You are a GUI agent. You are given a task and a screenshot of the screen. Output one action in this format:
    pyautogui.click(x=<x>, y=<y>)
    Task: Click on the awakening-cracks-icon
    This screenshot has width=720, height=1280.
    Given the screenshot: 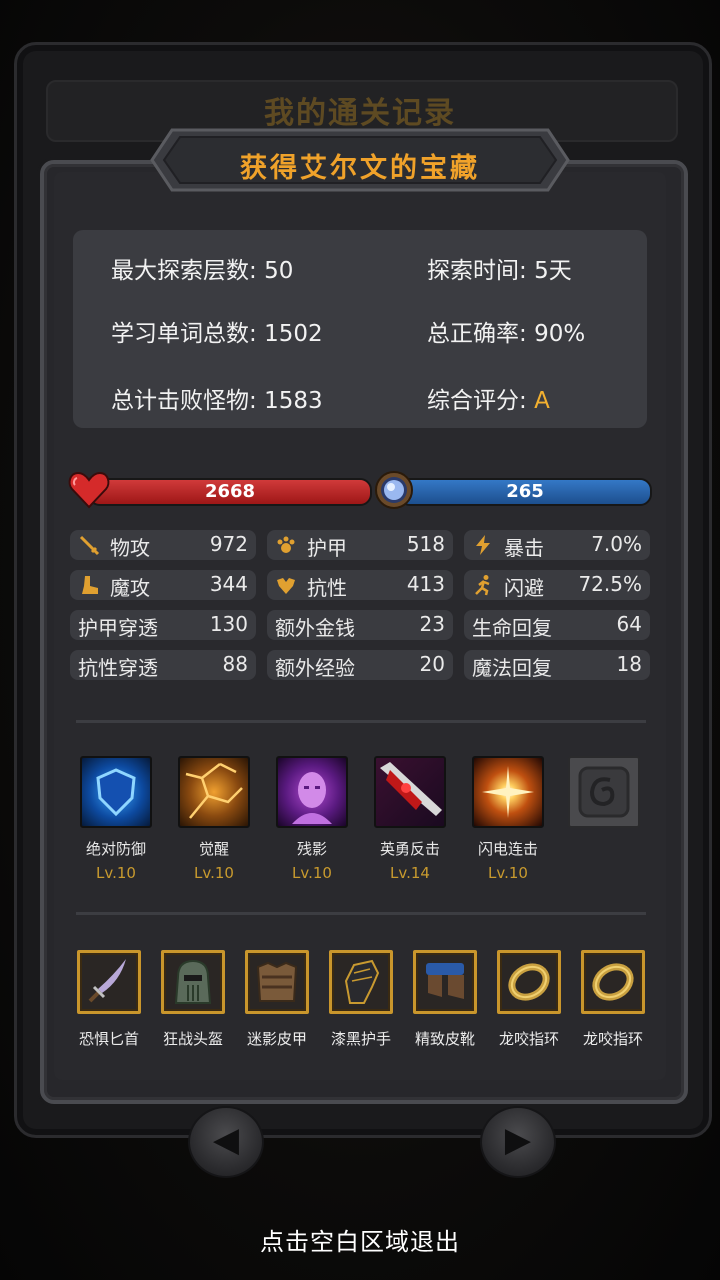 What is the action you would take?
    pyautogui.click(x=214, y=792)
    